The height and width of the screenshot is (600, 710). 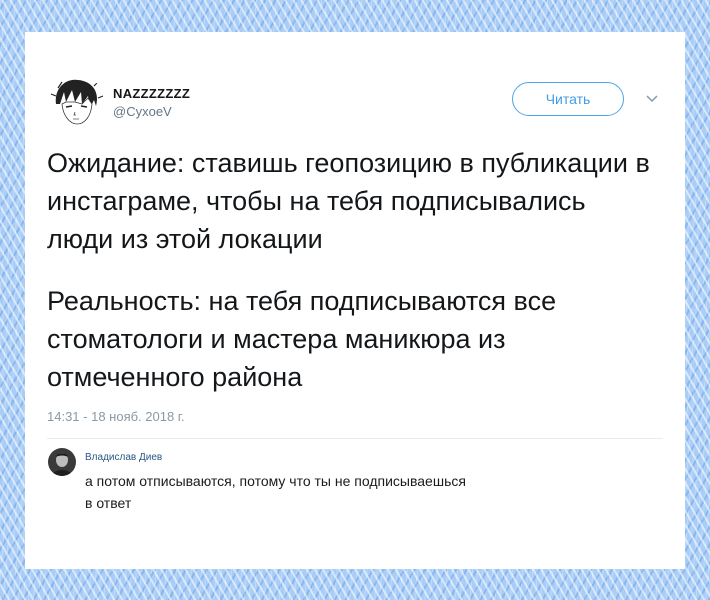 What do you see at coordinates (76, 102) in the screenshot?
I see `author-avatar` at bounding box center [76, 102].